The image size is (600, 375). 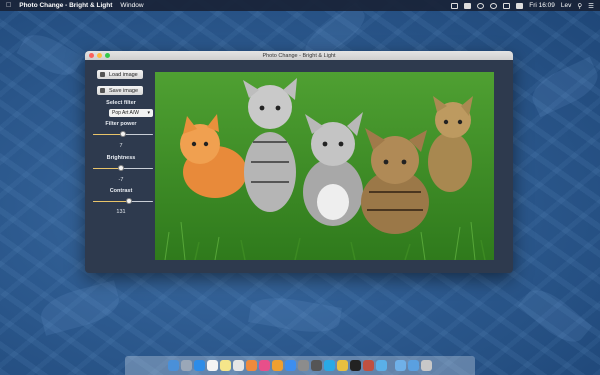 I want to click on search-icon: ⚲, so click(x=579, y=6).